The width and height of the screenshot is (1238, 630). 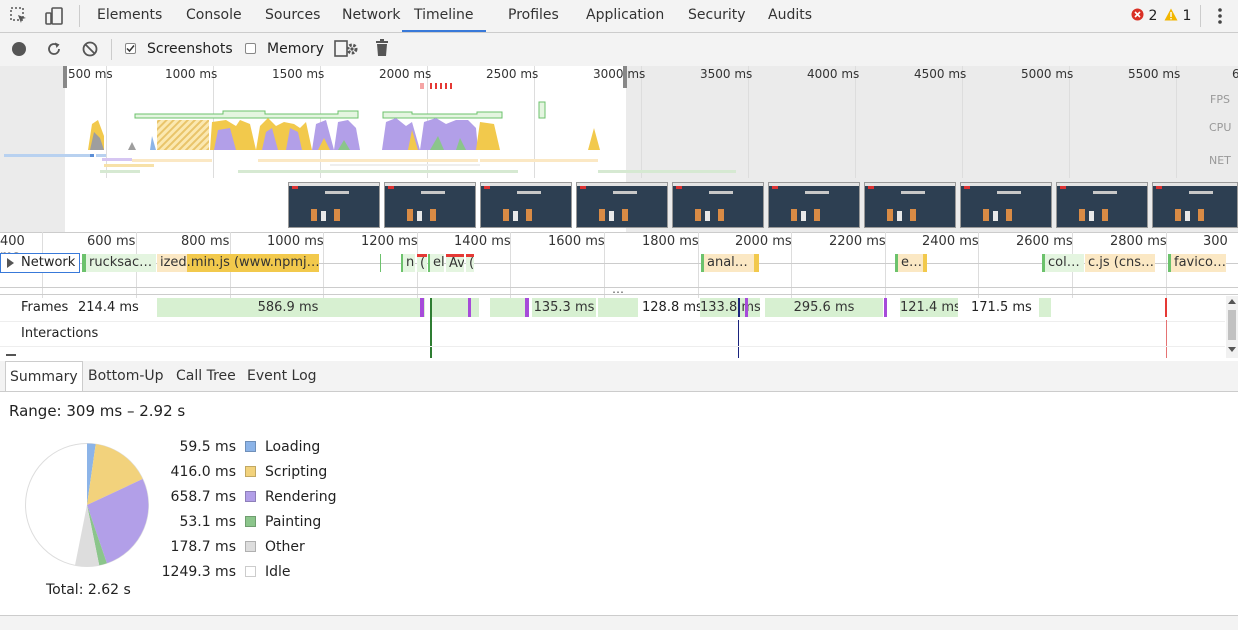 I want to click on tab-call-tree: Call Tree, so click(x=206, y=376).